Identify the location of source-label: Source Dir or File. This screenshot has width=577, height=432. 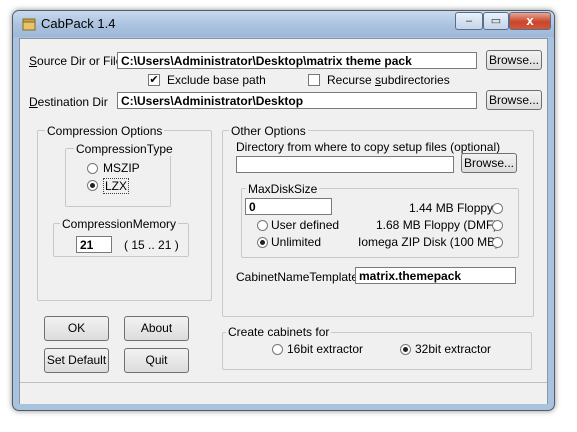
(76, 61).